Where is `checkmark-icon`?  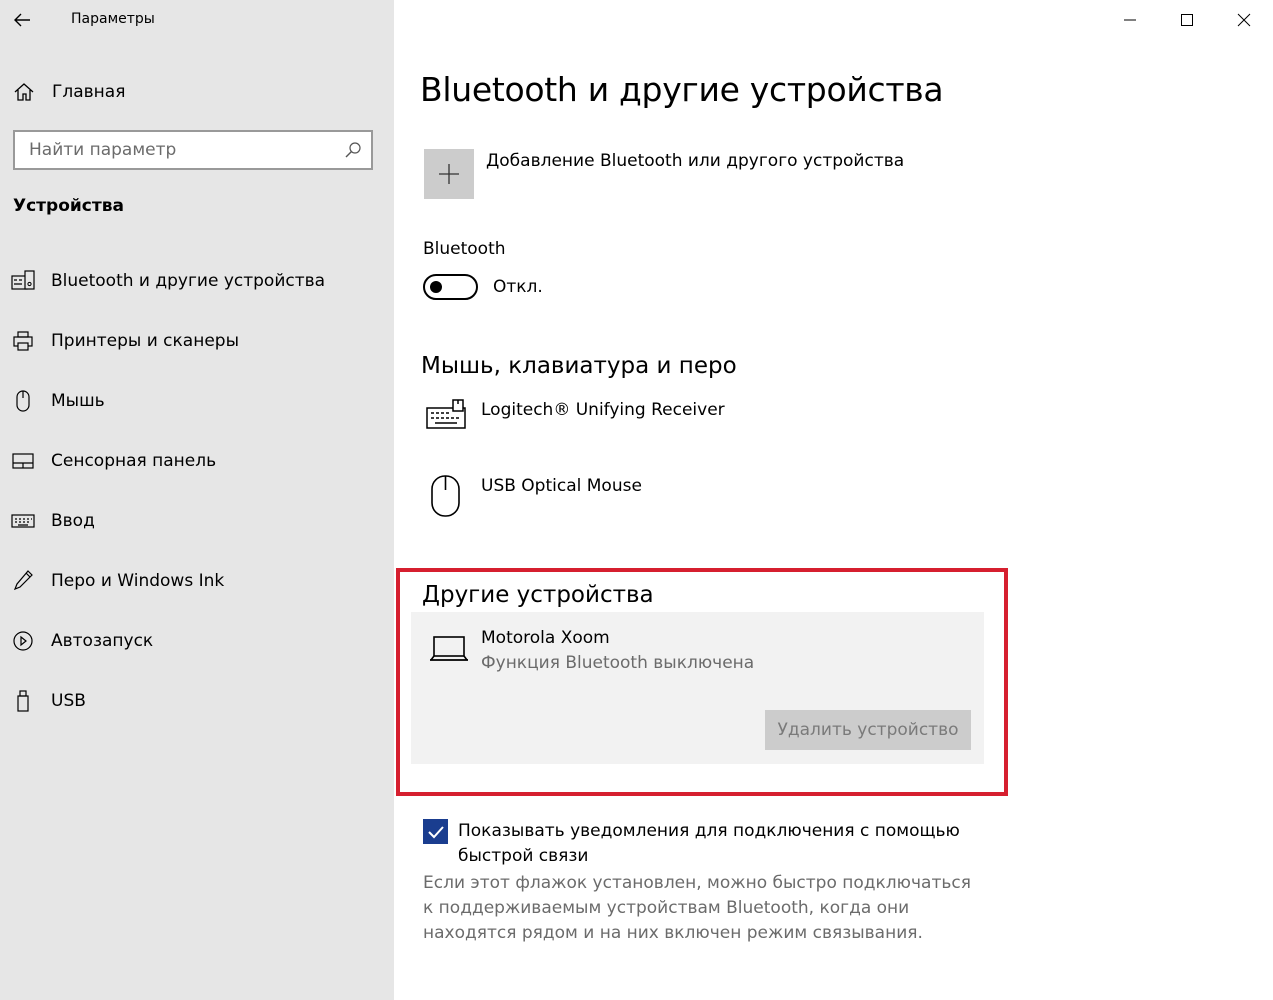 checkmark-icon is located at coordinates (435, 831).